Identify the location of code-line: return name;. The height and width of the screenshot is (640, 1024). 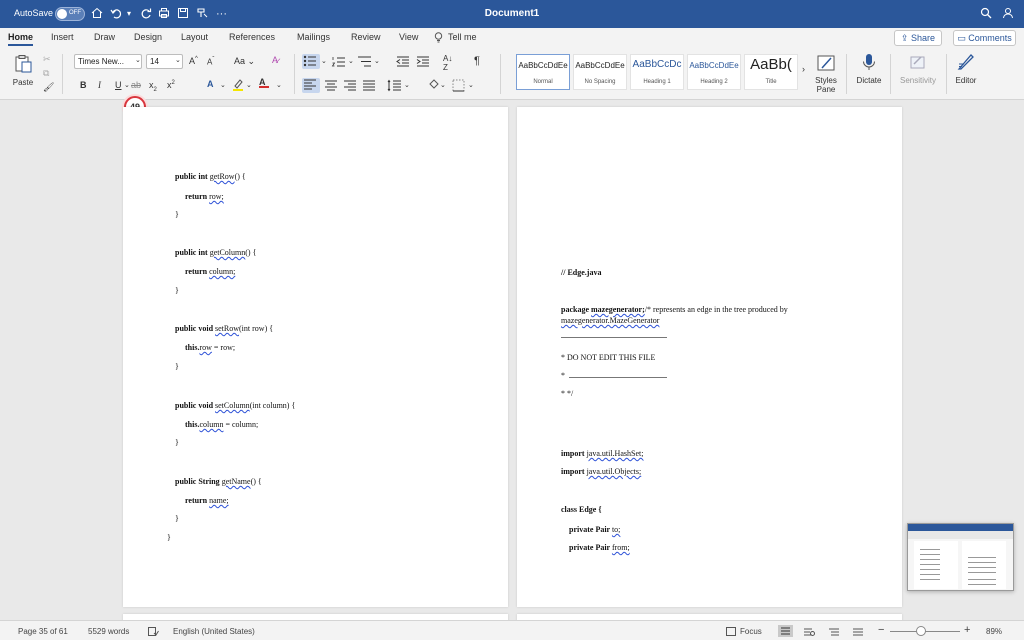
(207, 500).